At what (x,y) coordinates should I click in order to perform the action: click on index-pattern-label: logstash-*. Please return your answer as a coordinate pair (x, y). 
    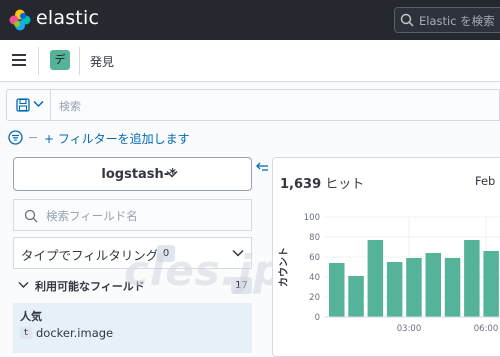
    Looking at the image, I should click on (138, 174).